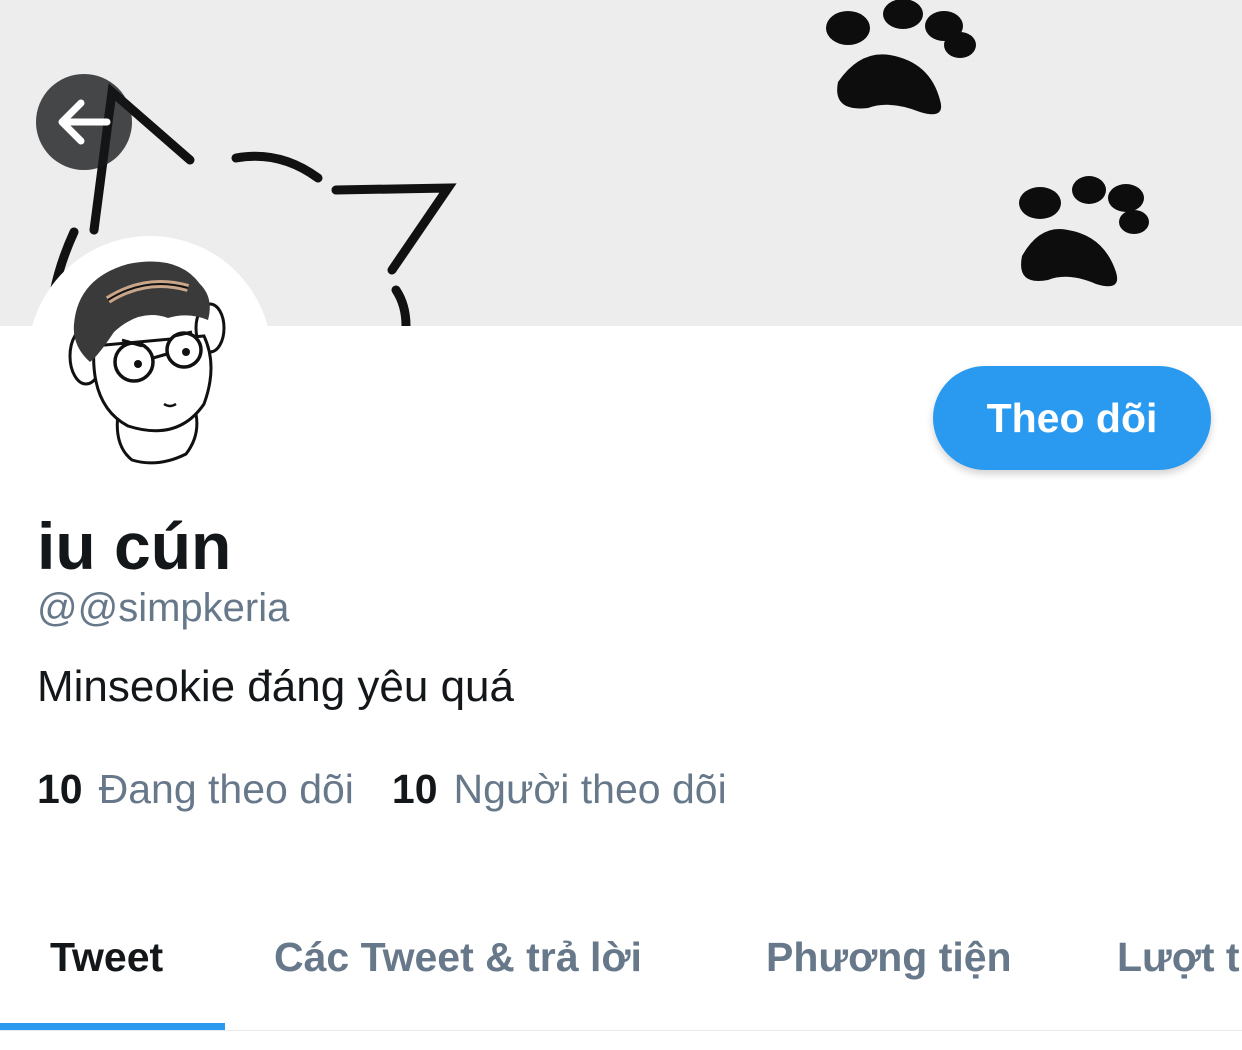 The image size is (1242, 1050). What do you see at coordinates (275, 686) in the screenshot?
I see `profile-bio: Minseokie đáng yêu quá` at bounding box center [275, 686].